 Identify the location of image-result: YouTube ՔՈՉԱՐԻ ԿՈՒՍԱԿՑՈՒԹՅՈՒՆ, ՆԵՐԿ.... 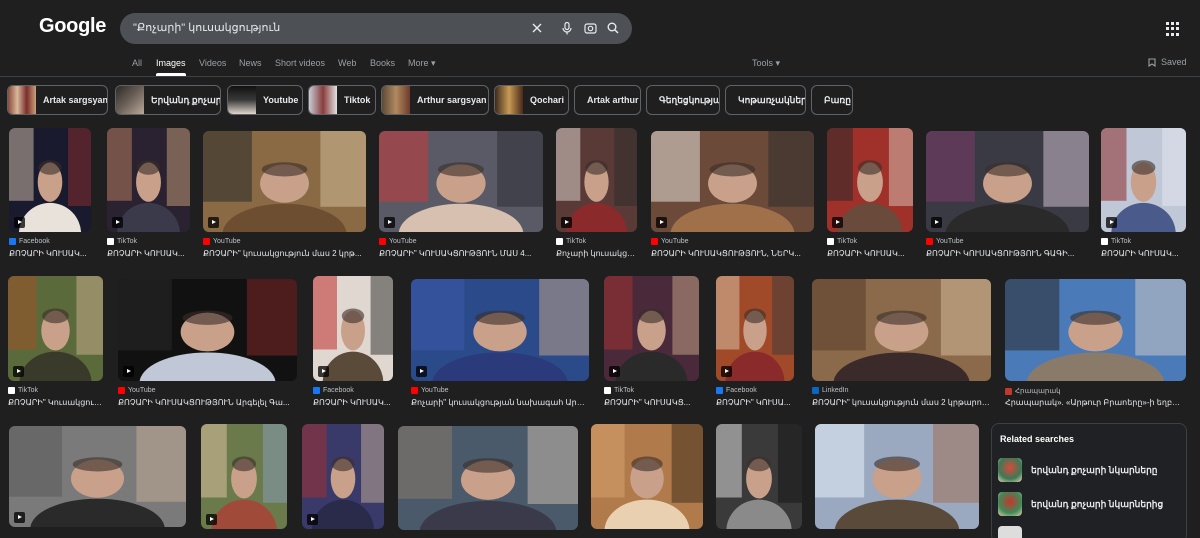
(732, 196).